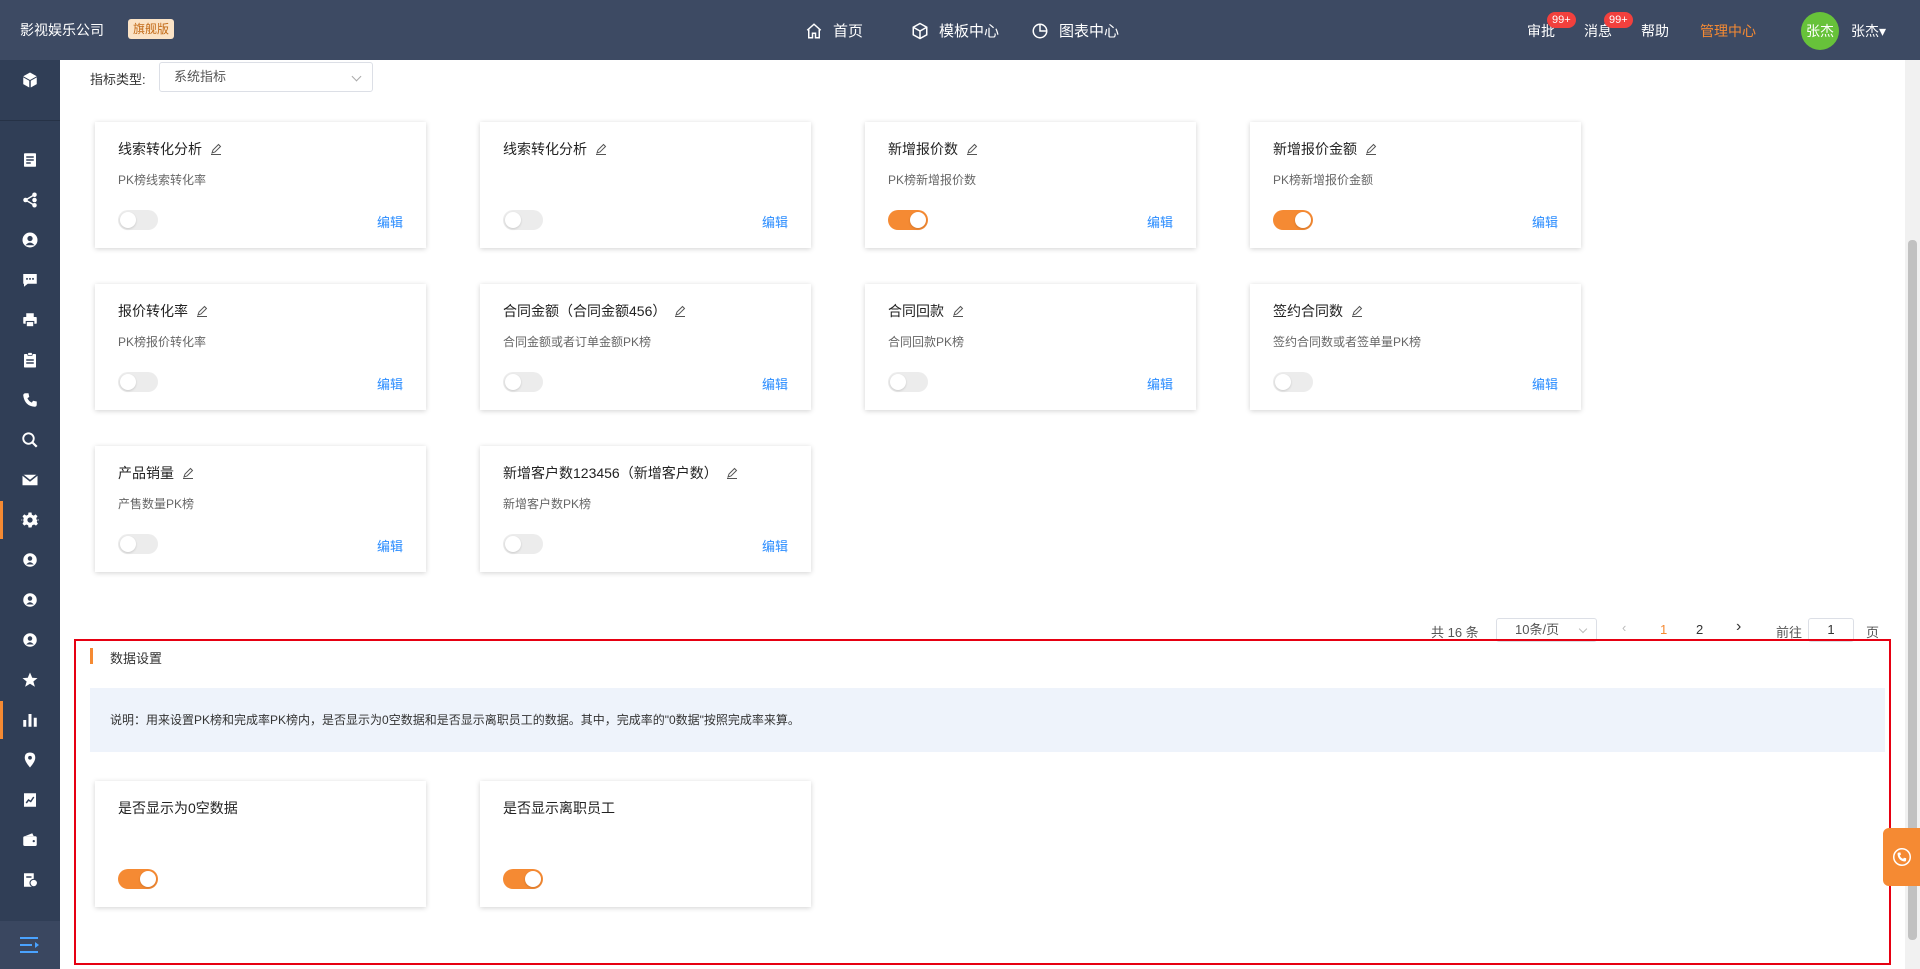 The height and width of the screenshot is (969, 1920). Describe the element at coordinates (30, 840) in the screenshot. I see `wallet-icon` at that location.